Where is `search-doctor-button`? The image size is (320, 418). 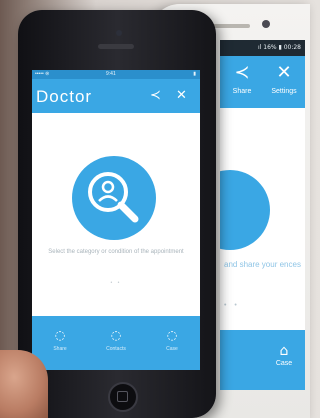
search-doctor-button is located at coordinates (114, 198).